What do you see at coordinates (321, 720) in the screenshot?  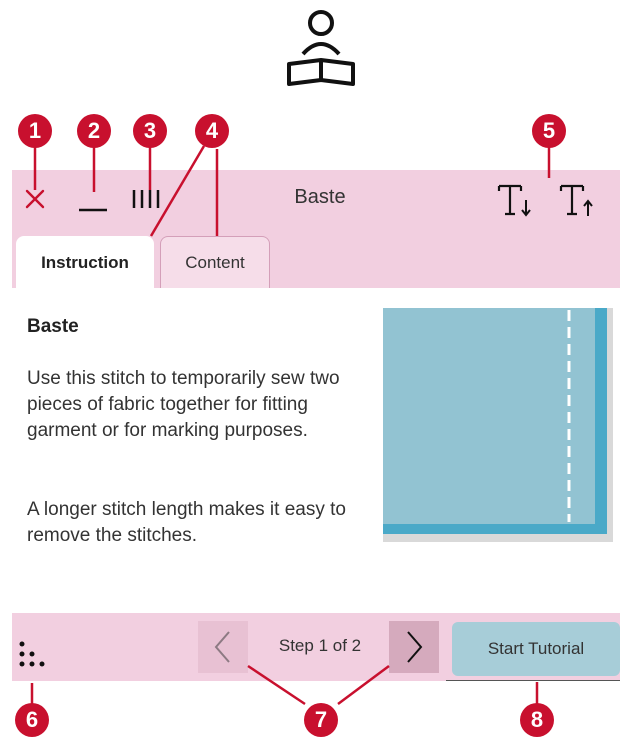 I see `callout-badge-7: 7` at bounding box center [321, 720].